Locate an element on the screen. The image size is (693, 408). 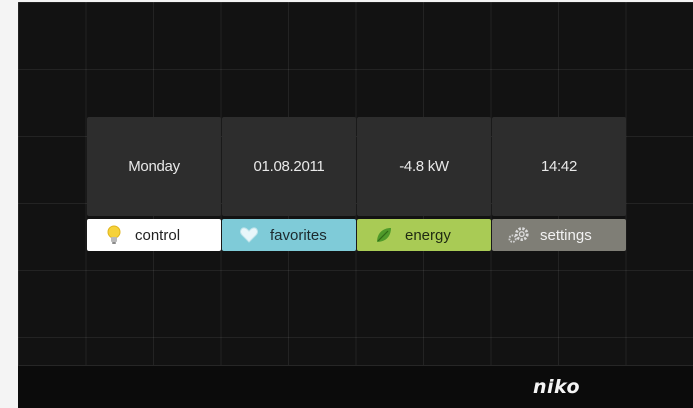
tab-settings-label: settings is located at coordinates (566, 235).